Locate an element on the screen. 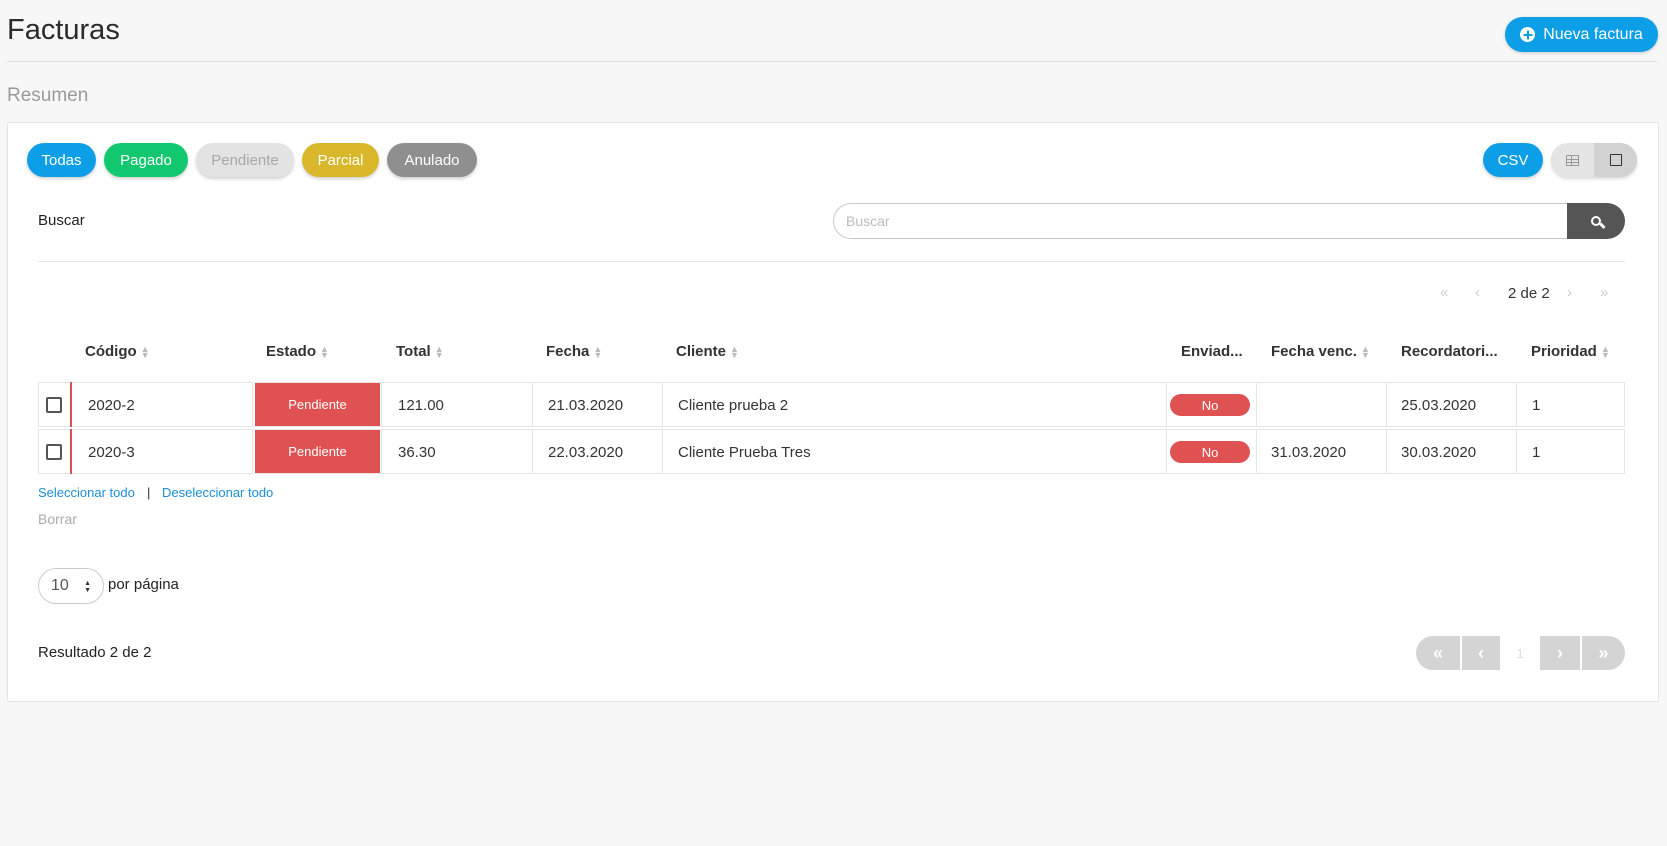  title-divider is located at coordinates (832, 61).